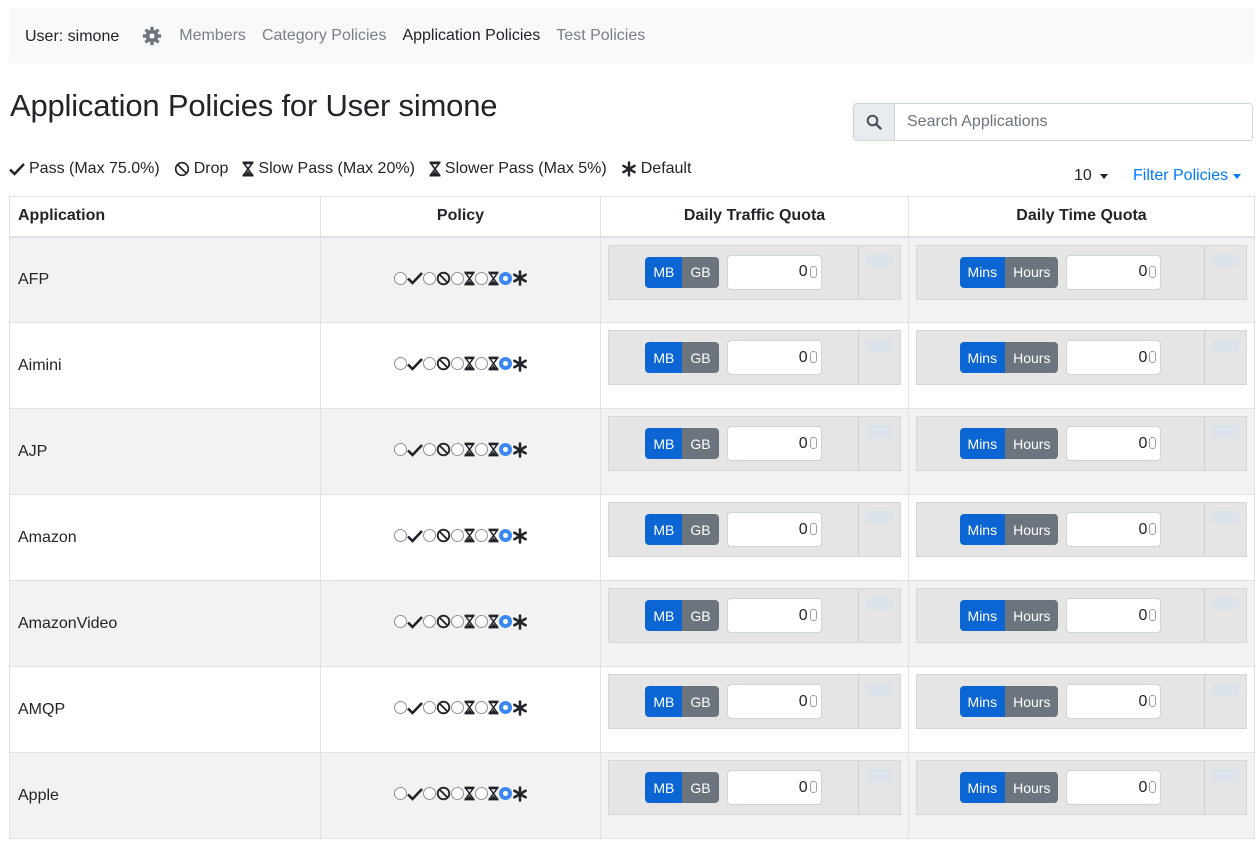 The image size is (1258, 843). What do you see at coordinates (754, 217) in the screenshot?
I see `column-header-traffic-quota: Daily Traffic Quota` at bounding box center [754, 217].